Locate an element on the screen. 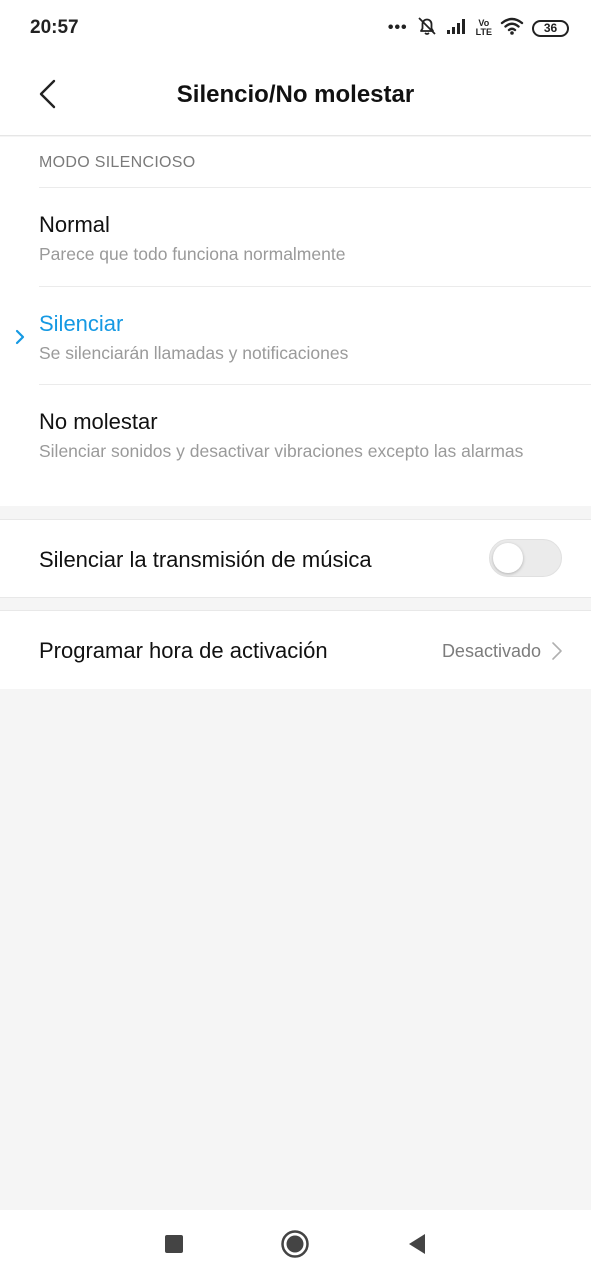 The image size is (591, 1280). music-mute-row: Silenciar la transmisión de música is located at coordinates (295, 558).